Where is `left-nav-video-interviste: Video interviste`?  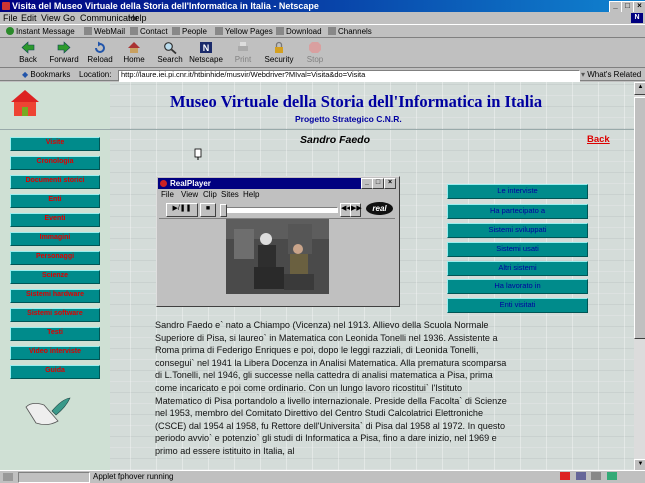 left-nav-video-interviste: Video interviste is located at coordinates (55, 353).